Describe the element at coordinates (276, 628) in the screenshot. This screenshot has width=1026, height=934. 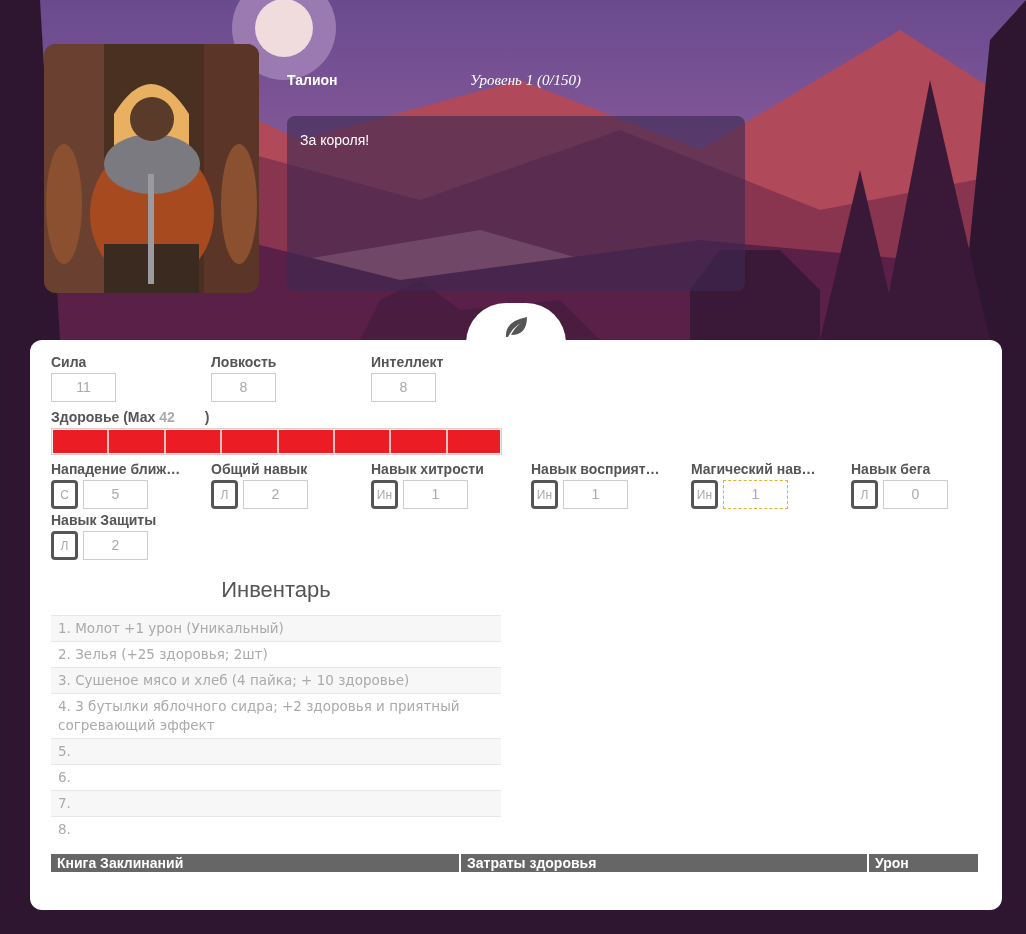
I see `inventory-item: 1. Молот +1 урон (Уникальный)` at that location.